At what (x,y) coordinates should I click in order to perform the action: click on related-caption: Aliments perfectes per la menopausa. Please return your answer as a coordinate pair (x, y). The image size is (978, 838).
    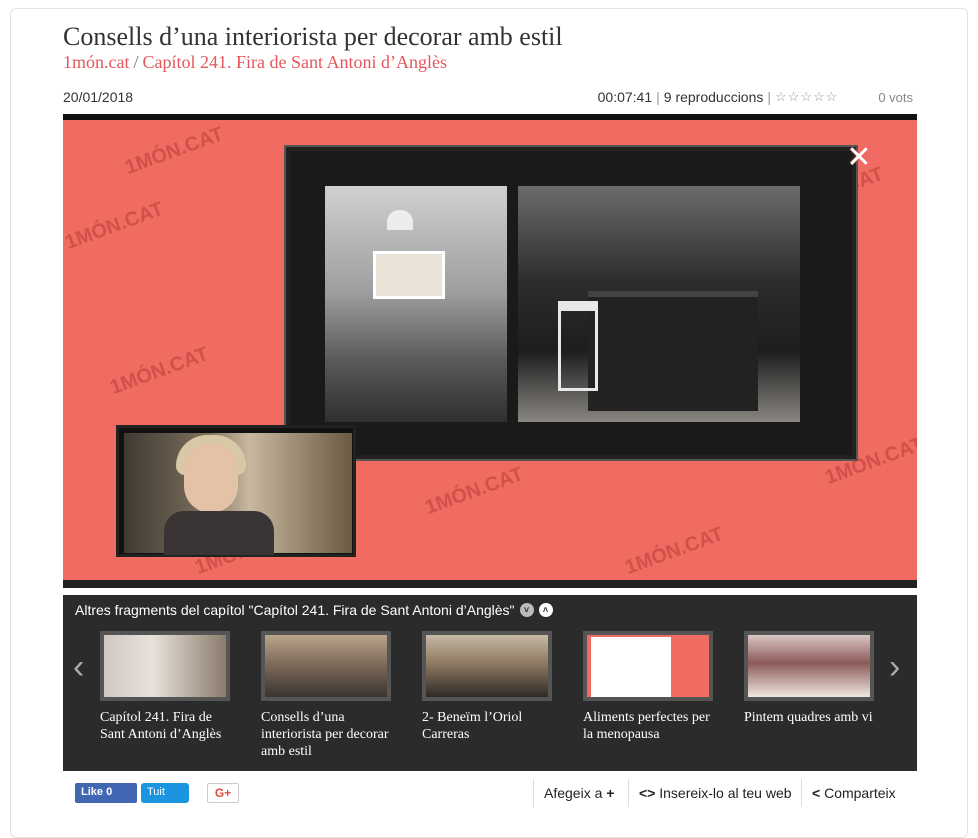
    Looking at the image, I should click on (648, 726).